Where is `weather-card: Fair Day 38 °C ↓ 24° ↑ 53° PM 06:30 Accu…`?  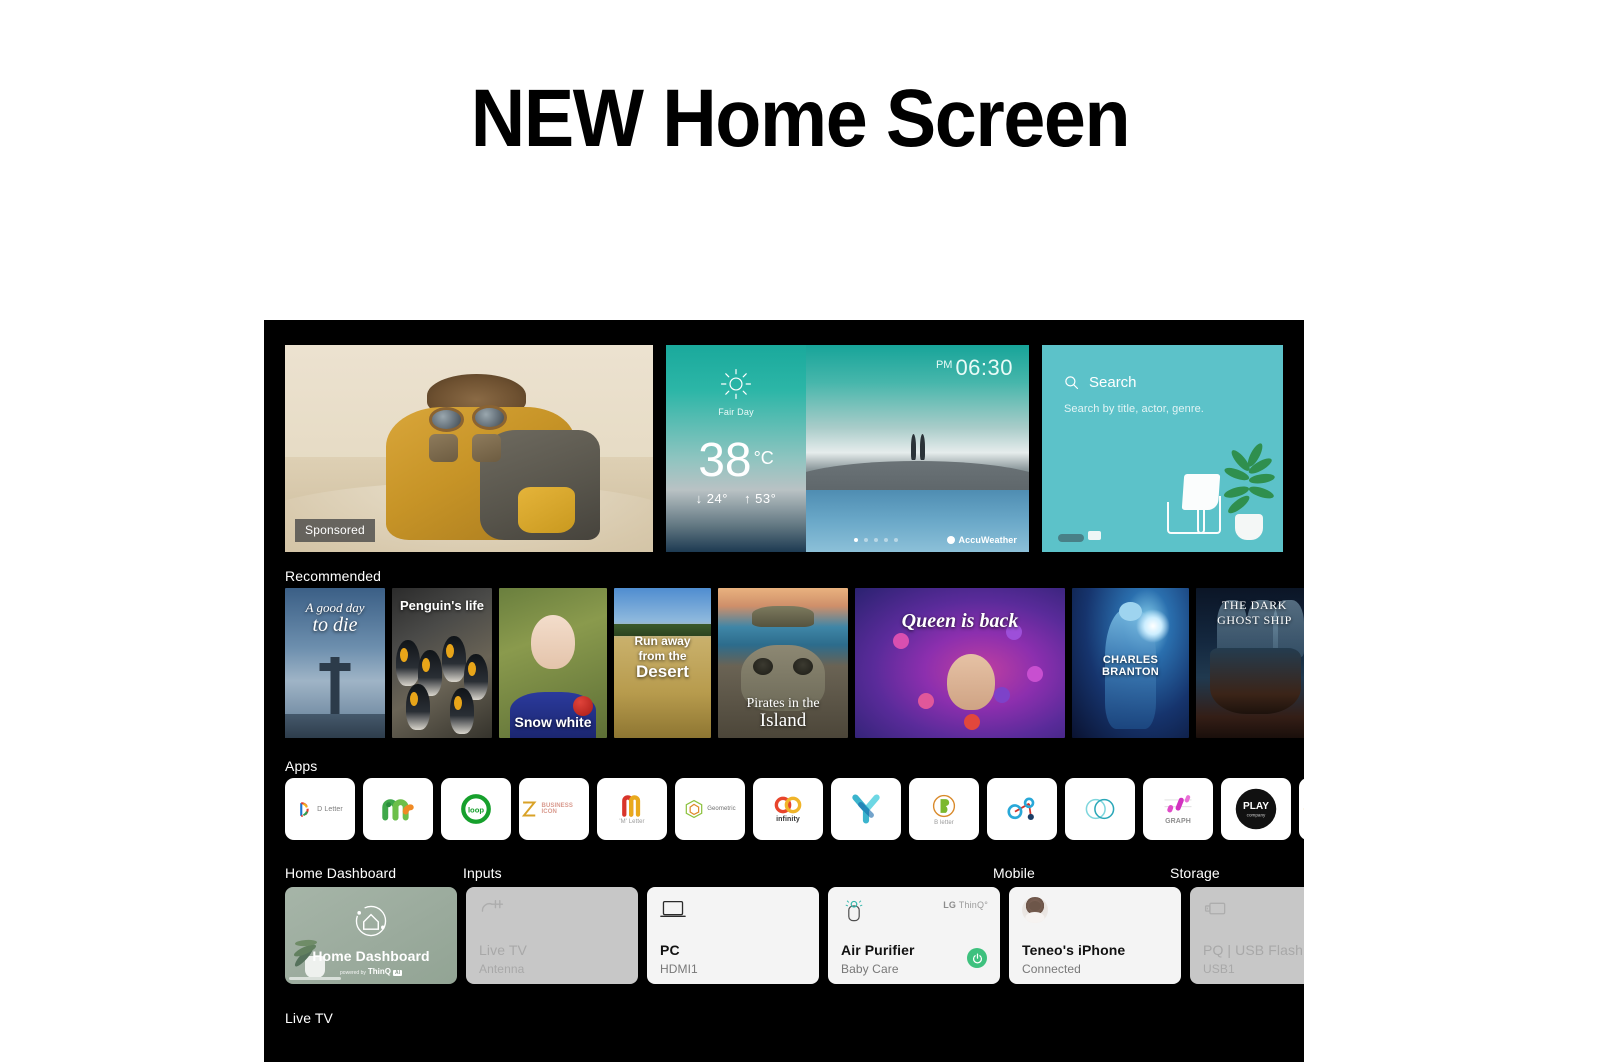 weather-card: Fair Day 38 °C ↓ 24° ↑ 53° PM 06:30 Accu… is located at coordinates (847, 448).